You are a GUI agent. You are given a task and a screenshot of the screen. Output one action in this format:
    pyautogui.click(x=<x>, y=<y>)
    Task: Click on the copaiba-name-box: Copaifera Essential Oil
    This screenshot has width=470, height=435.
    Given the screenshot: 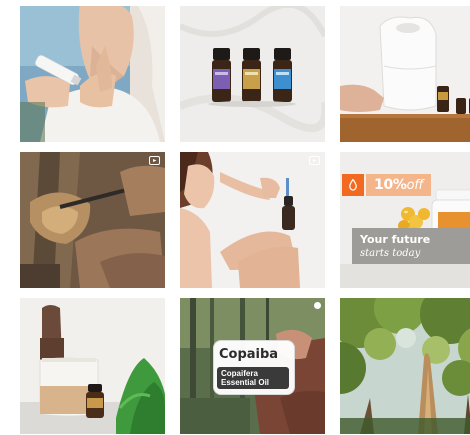 What is the action you would take?
    pyautogui.click(x=253, y=378)
    